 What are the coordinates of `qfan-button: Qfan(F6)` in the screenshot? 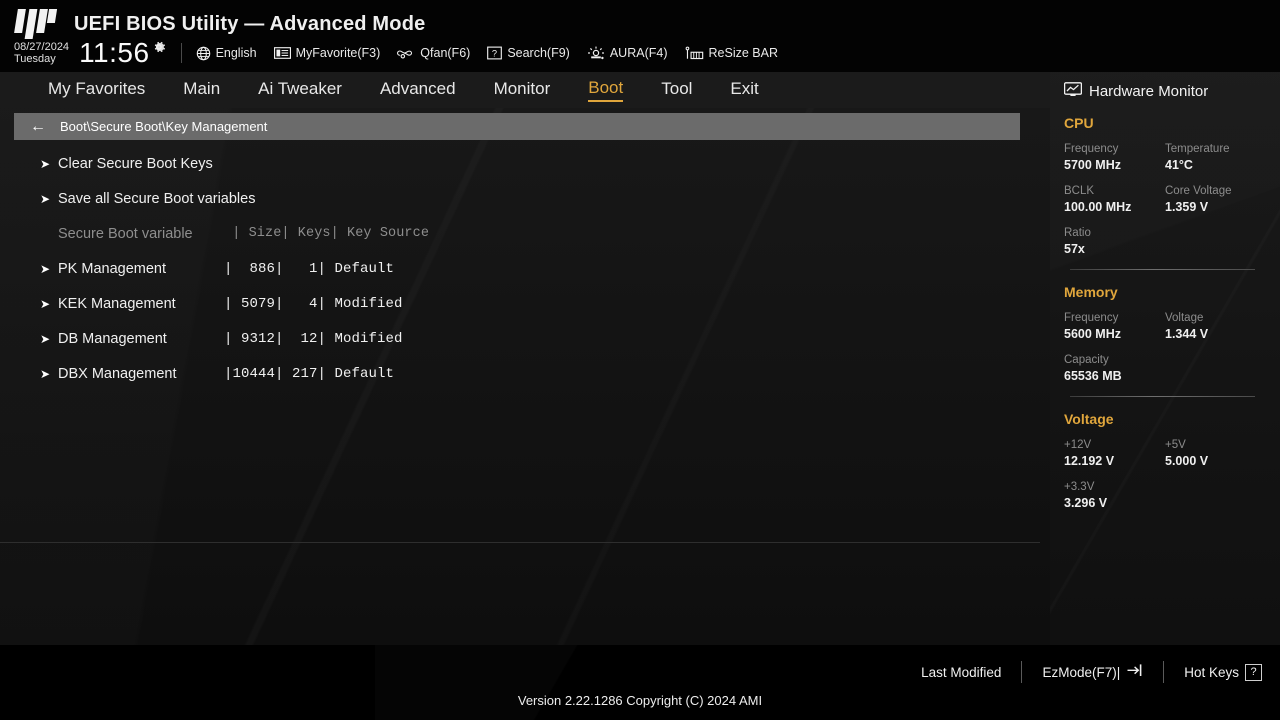 It's located at (433, 53).